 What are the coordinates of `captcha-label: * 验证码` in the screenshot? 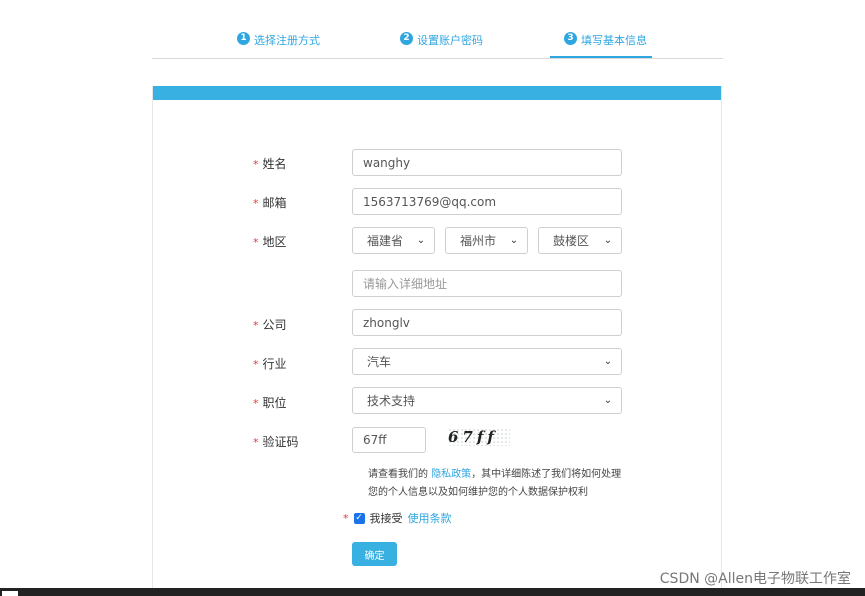 It's located at (276, 442).